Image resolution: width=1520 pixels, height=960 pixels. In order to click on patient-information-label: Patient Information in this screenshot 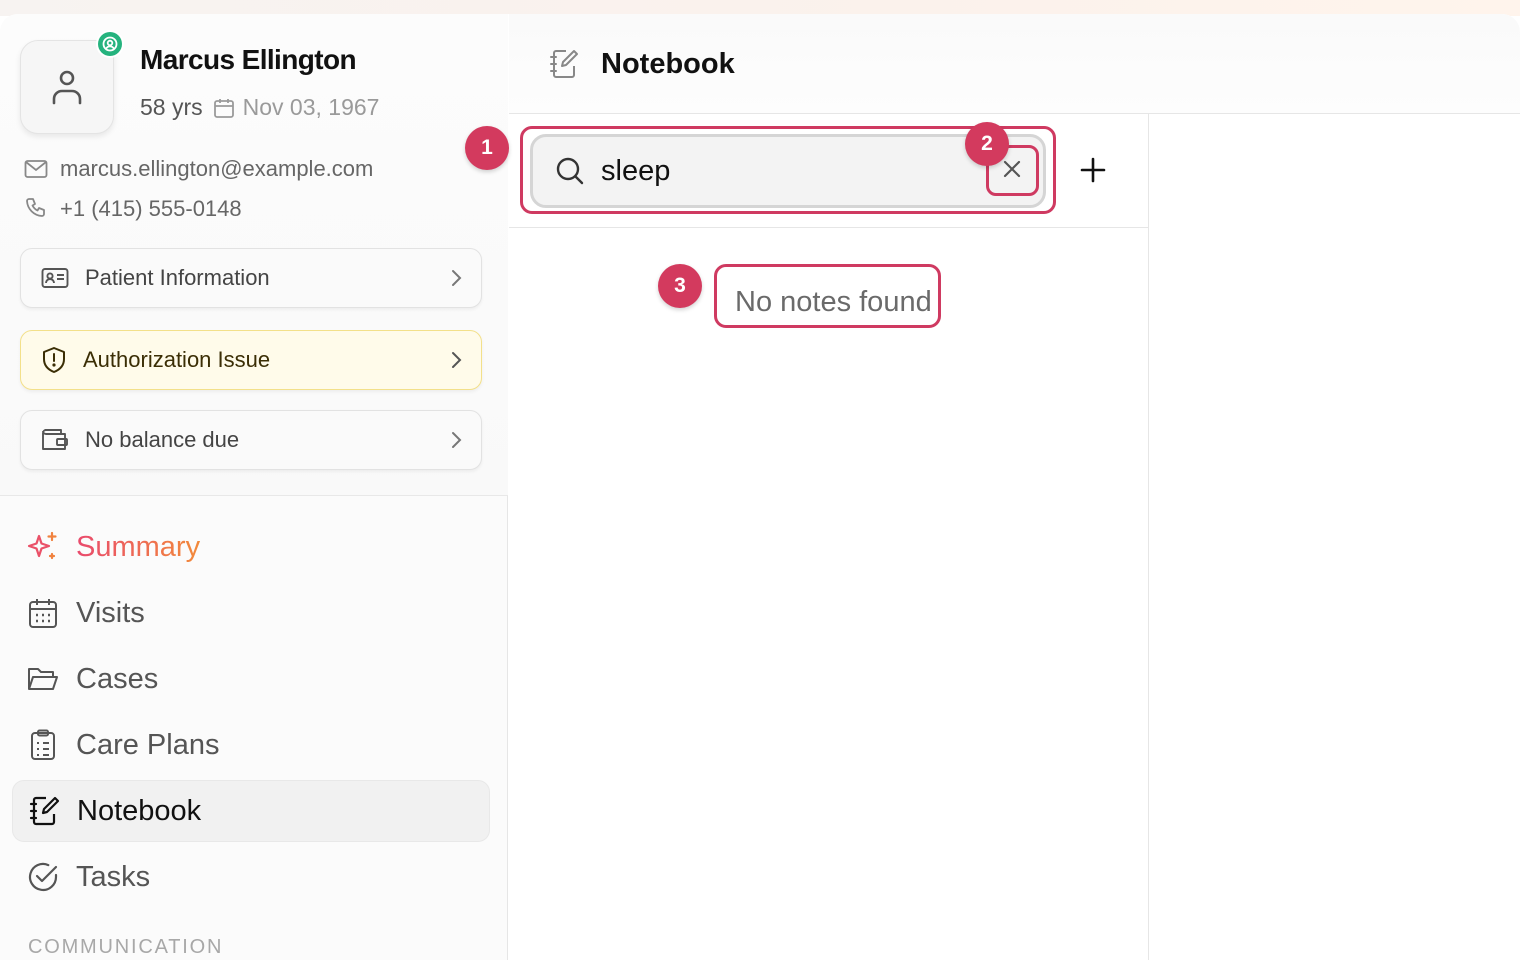, I will do `click(177, 277)`.